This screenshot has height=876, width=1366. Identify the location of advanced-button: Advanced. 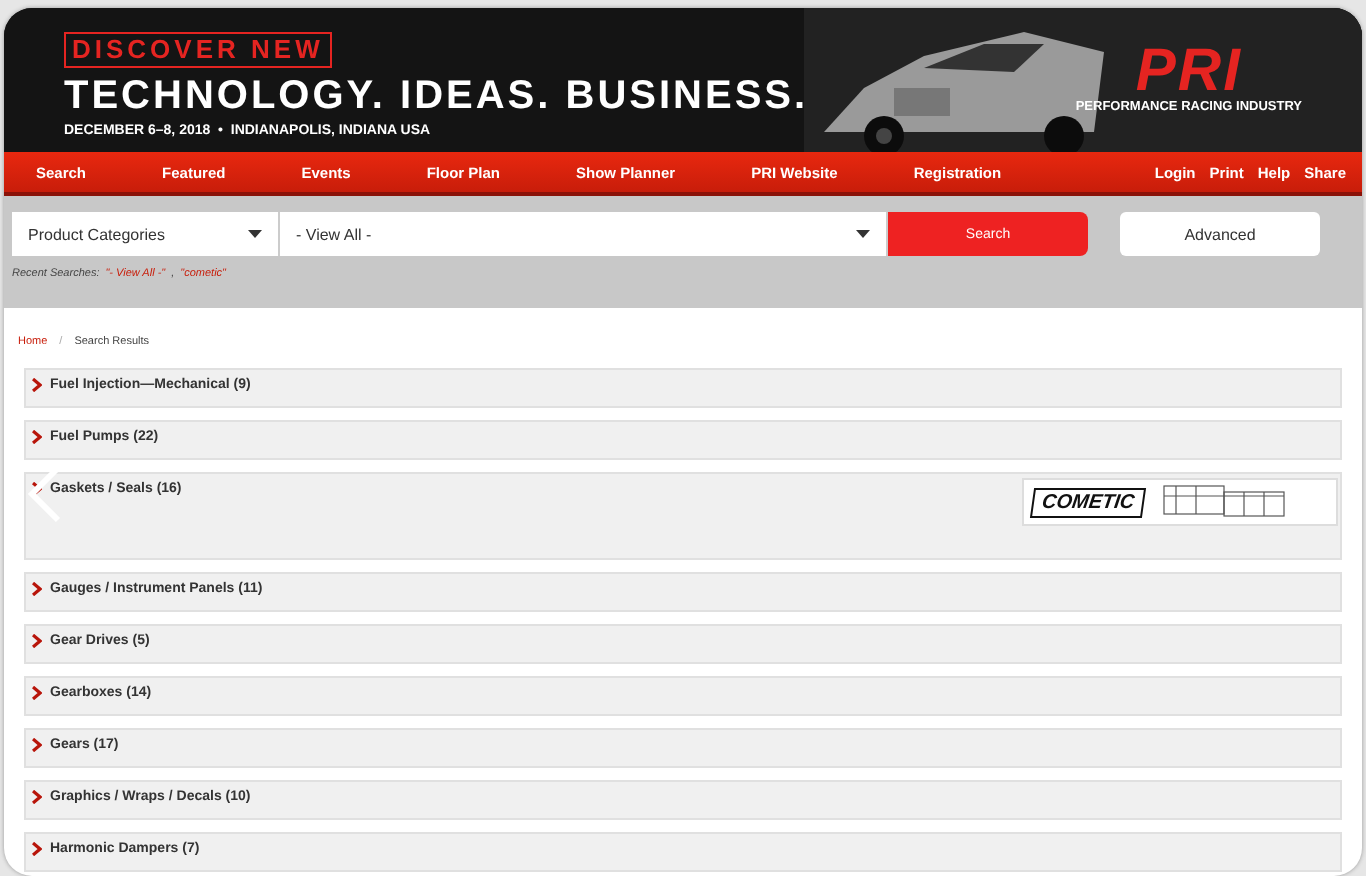
(1220, 234).